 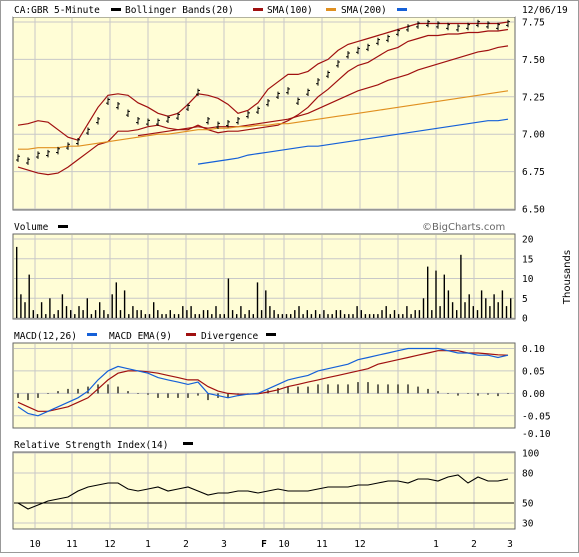 I want to click on volume-y-axis-label: Thousands, so click(x=567, y=277).